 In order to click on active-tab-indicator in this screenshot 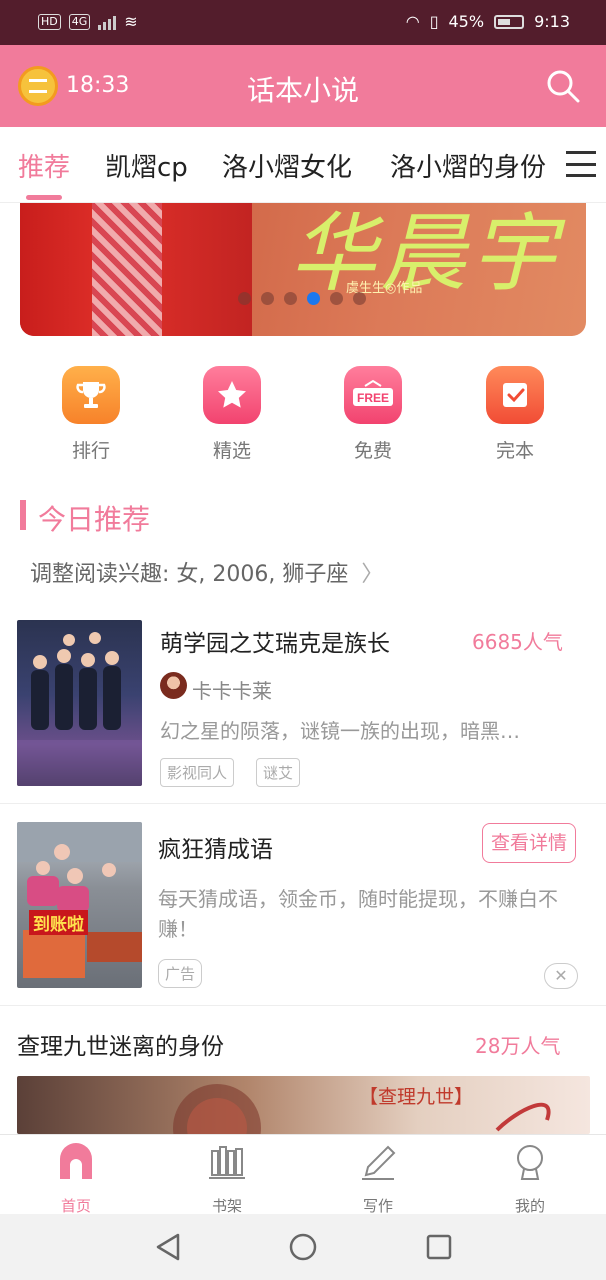, I will do `click(44, 197)`.